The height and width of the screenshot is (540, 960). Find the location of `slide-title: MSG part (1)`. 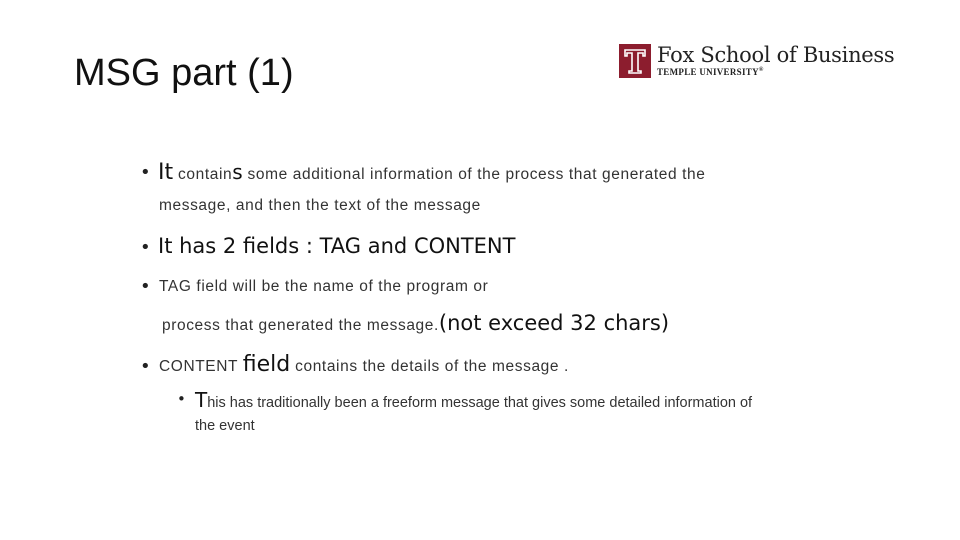

slide-title: MSG part (1) is located at coordinates (184, 73).